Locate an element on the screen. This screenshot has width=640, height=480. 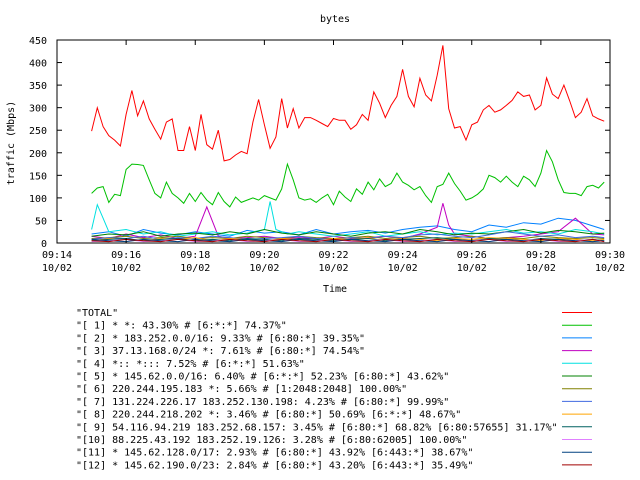
legend-label: "TOTAL" is located at coordinates (97, 313).